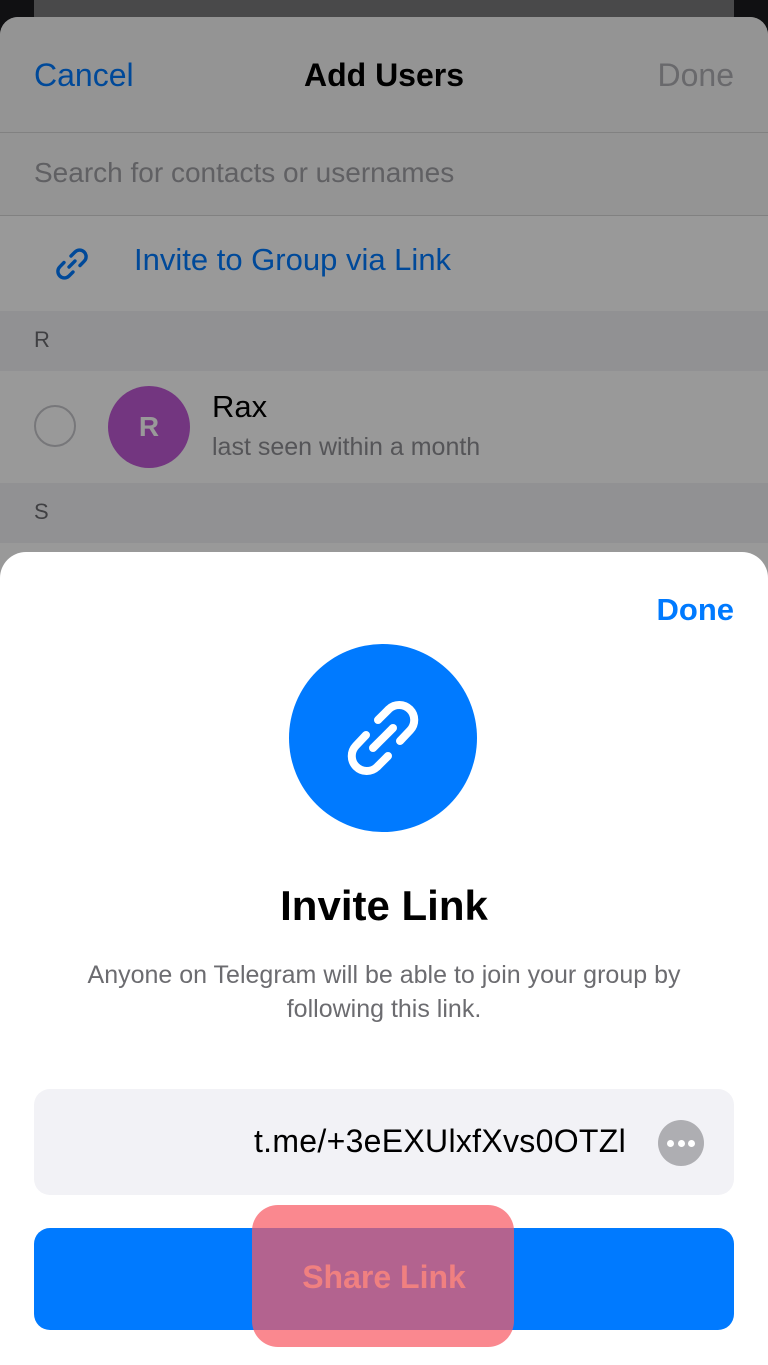 The width and height of the screenshot is (768, 1365). Describe the element at coordinates (384, 1277) in the screenshot. I see `share-link-label: Share Link` at that location.